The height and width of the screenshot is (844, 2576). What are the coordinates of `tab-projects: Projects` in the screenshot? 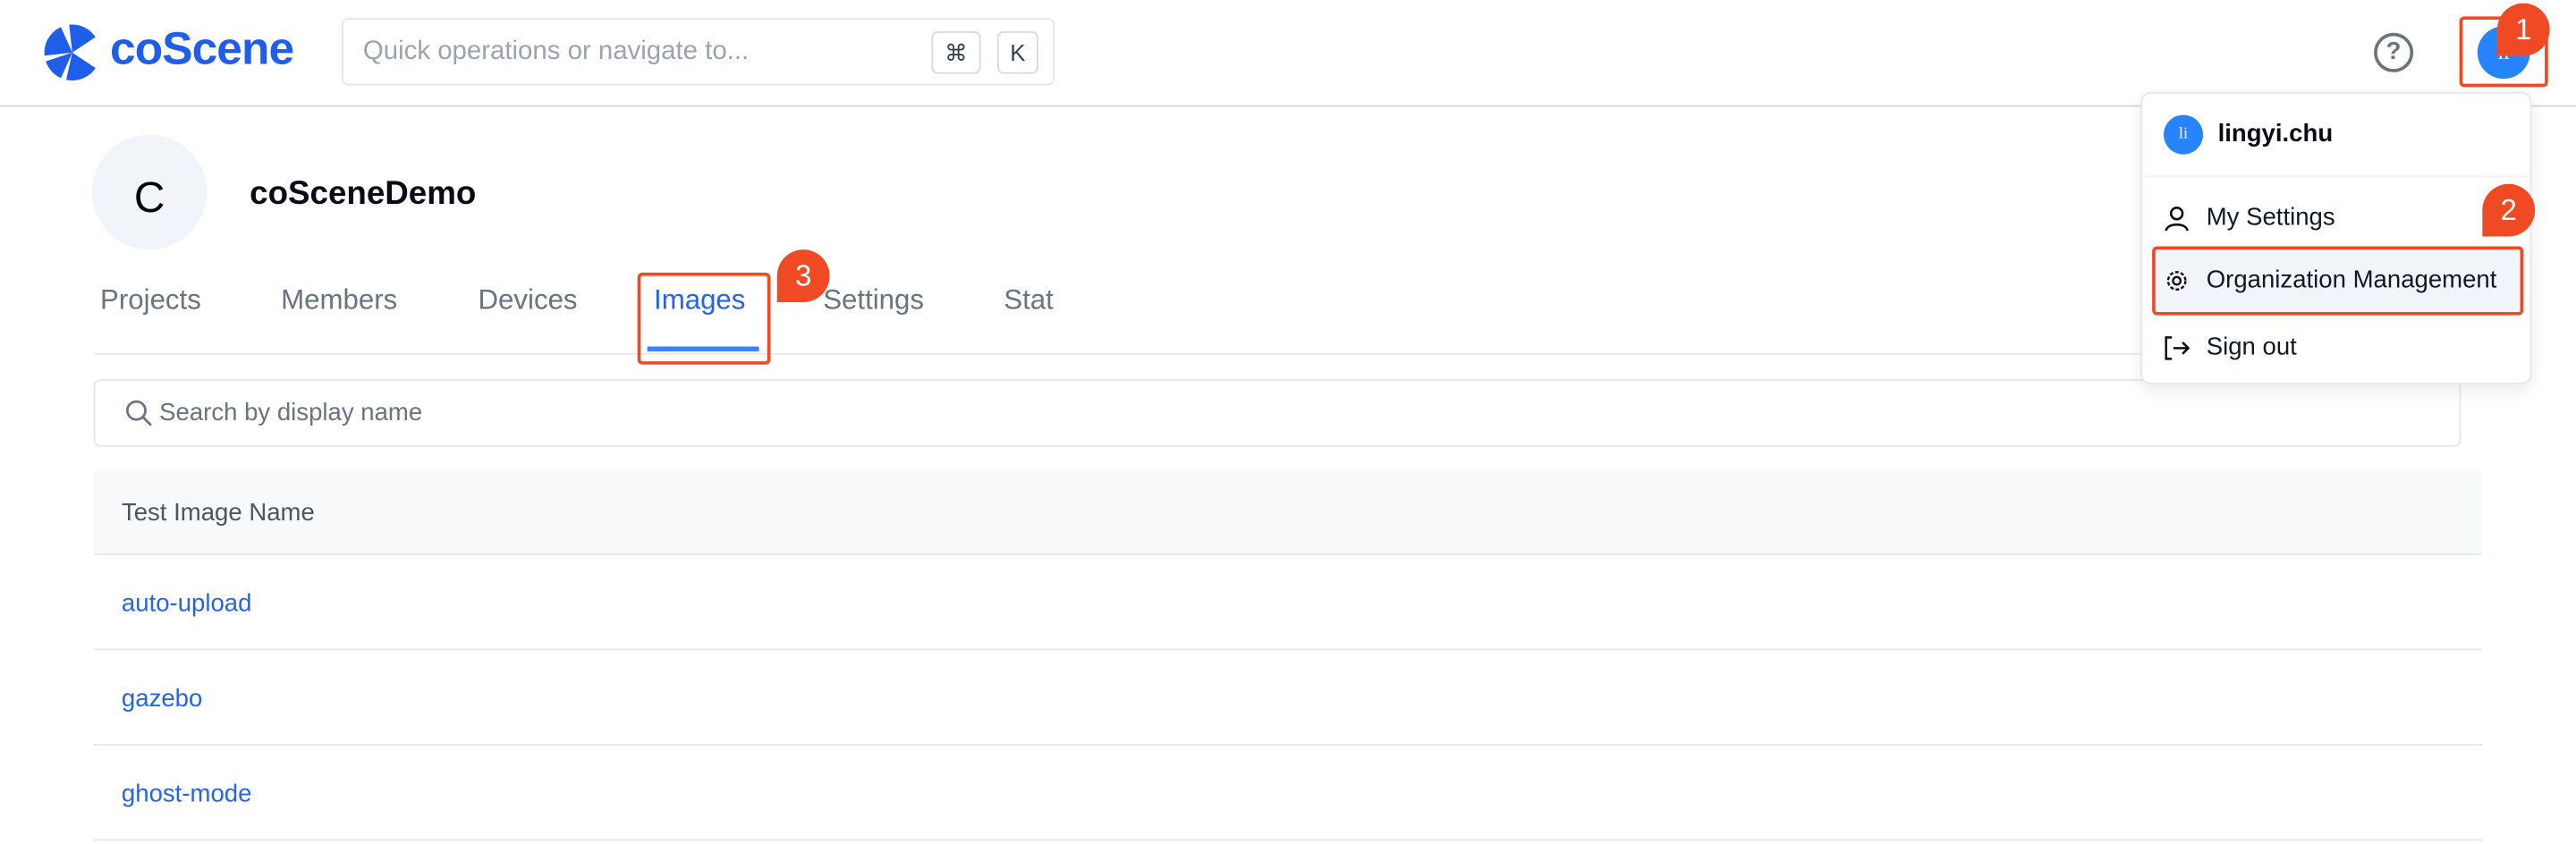 It's located at (150, 300).